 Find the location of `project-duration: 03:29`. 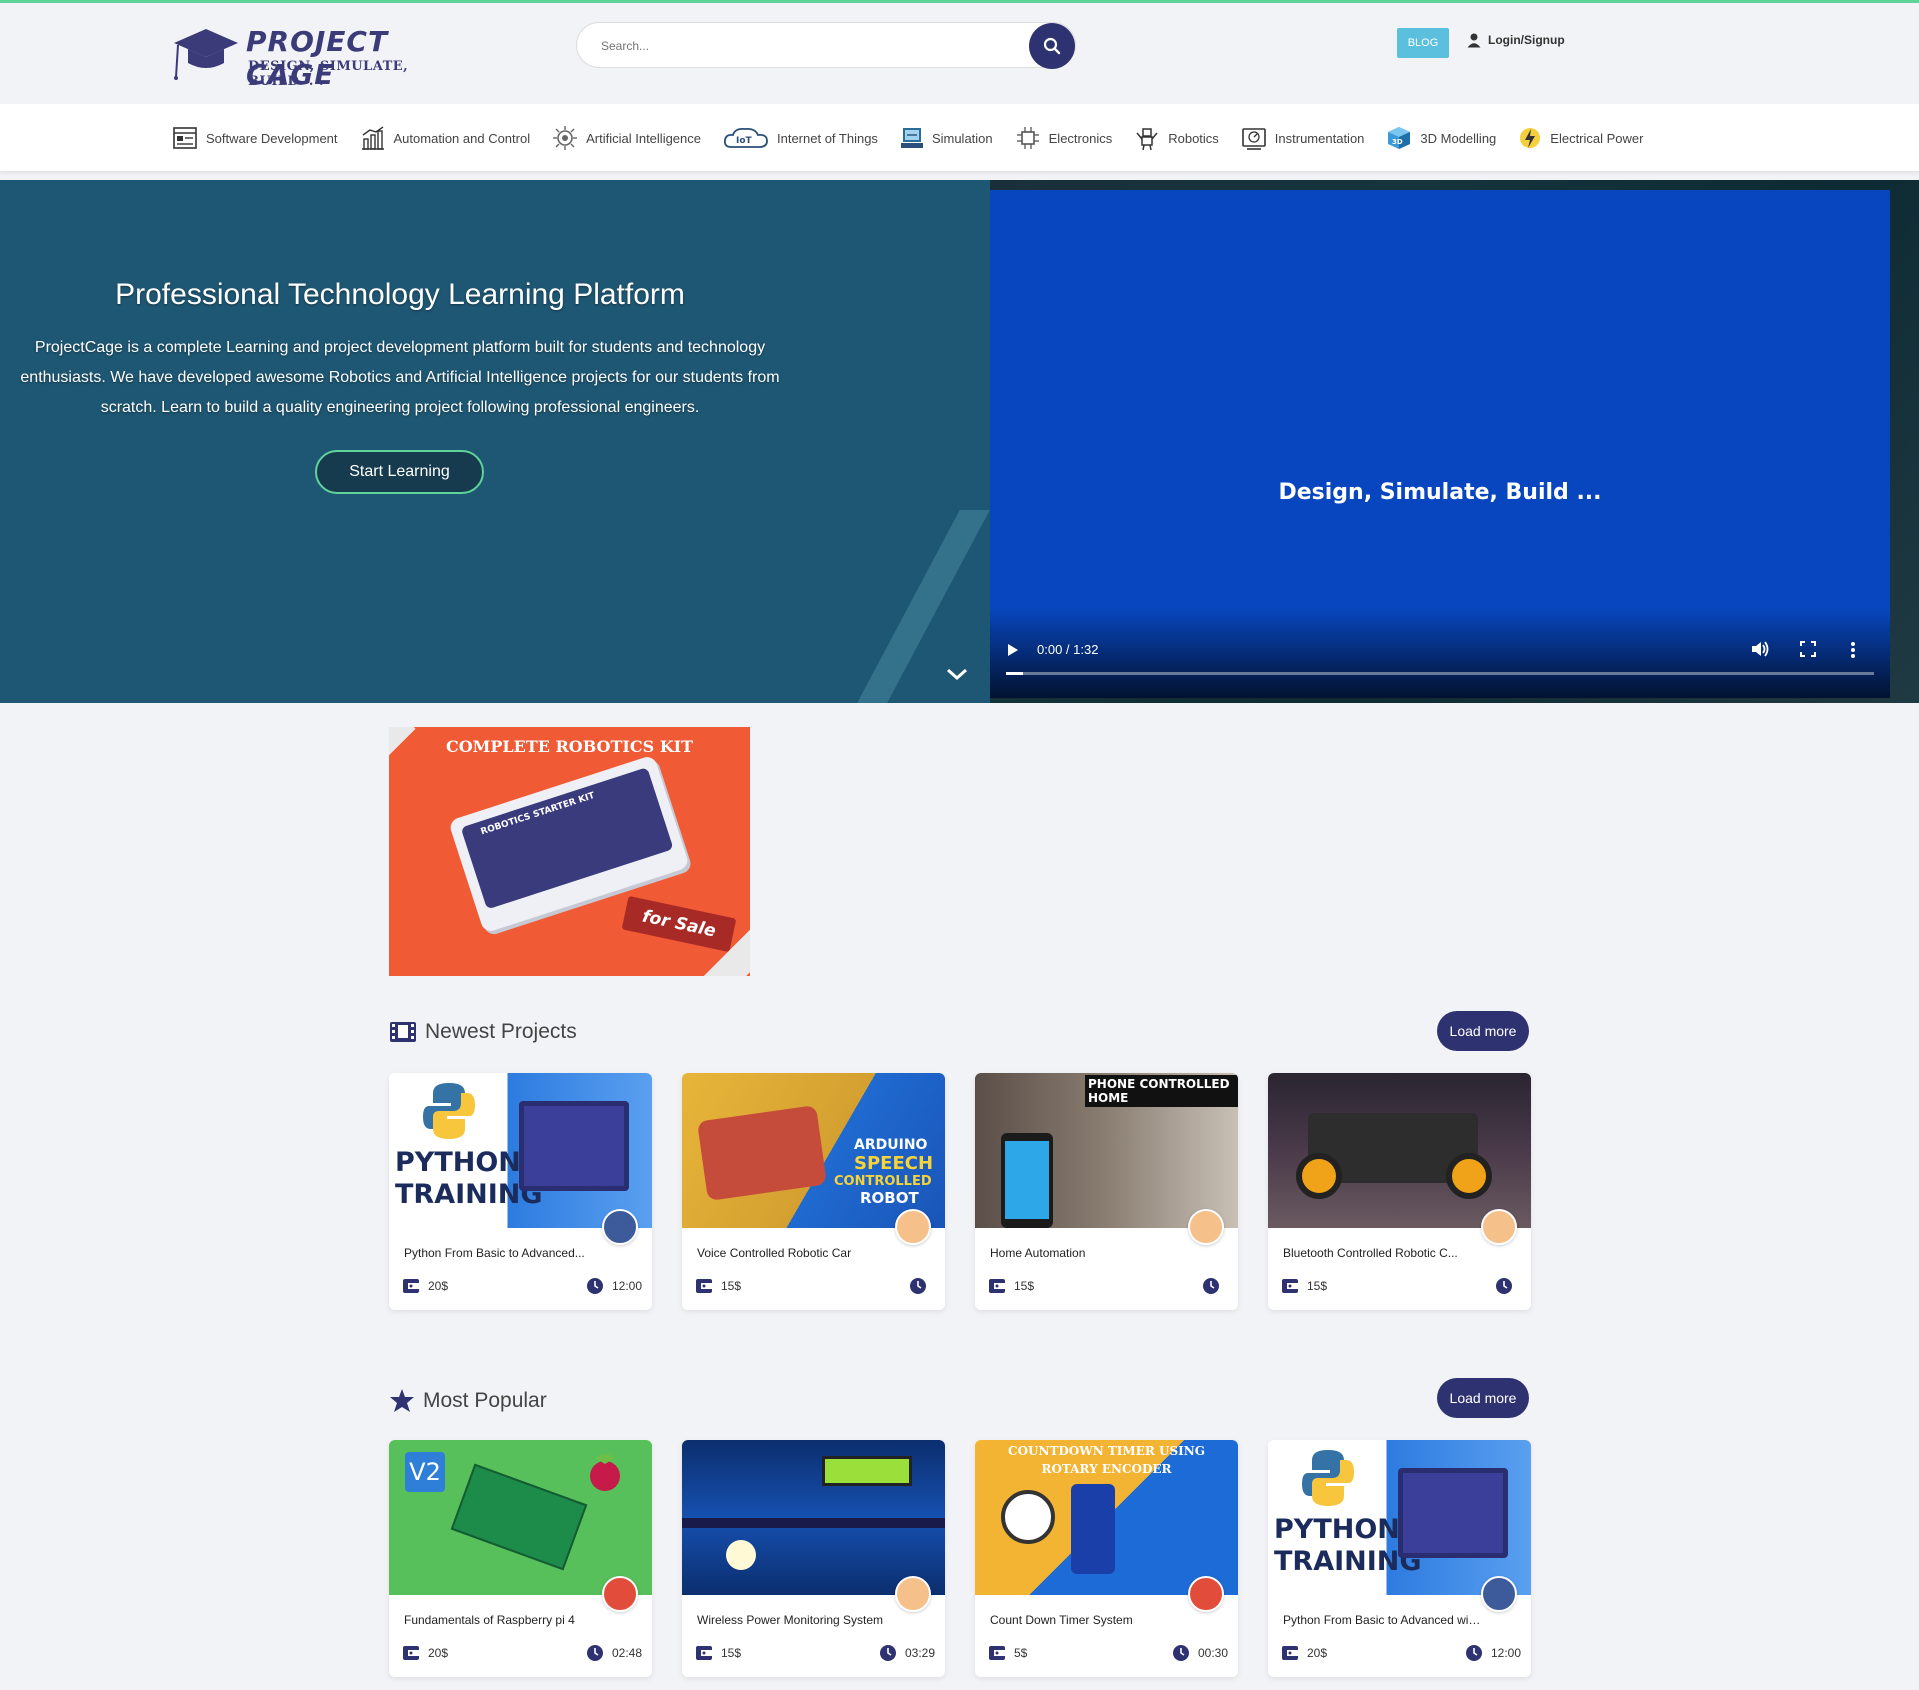

project-duration: 03:29 is located at coordinates (907, 1653).